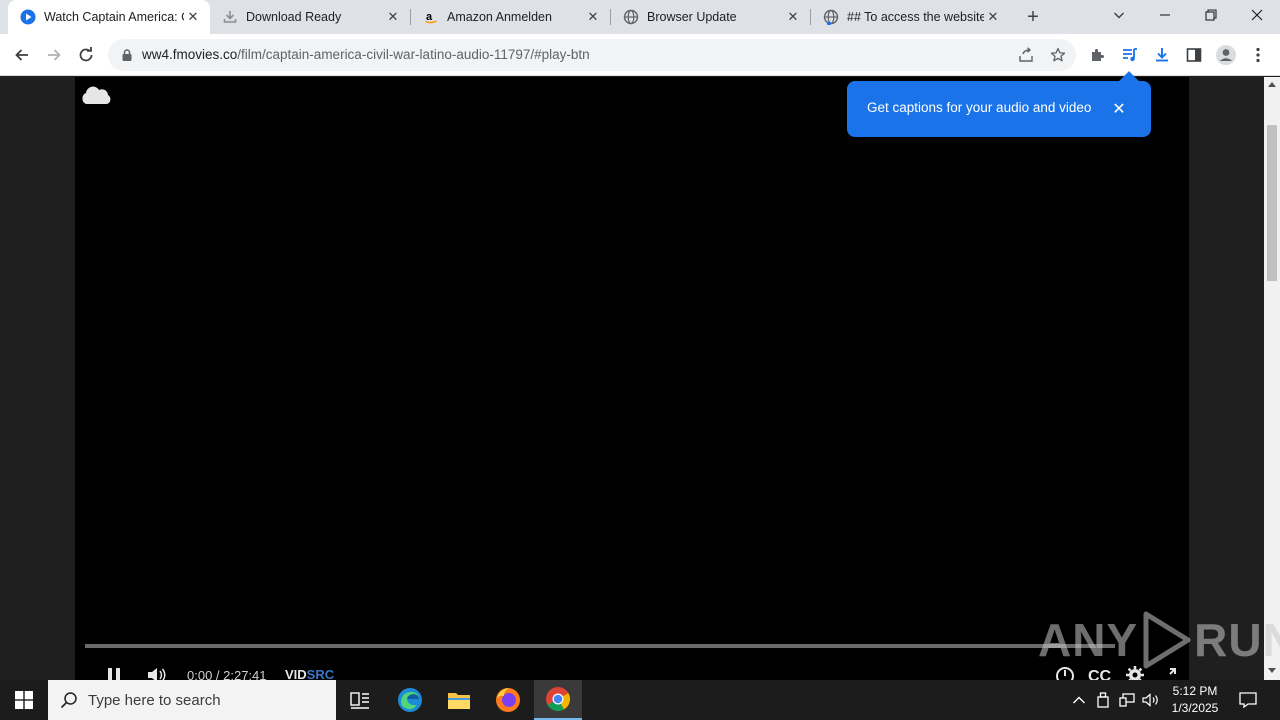 The width and height of the screenshot is (1280, 720). I want to click on search-icon, so click(69, 700).